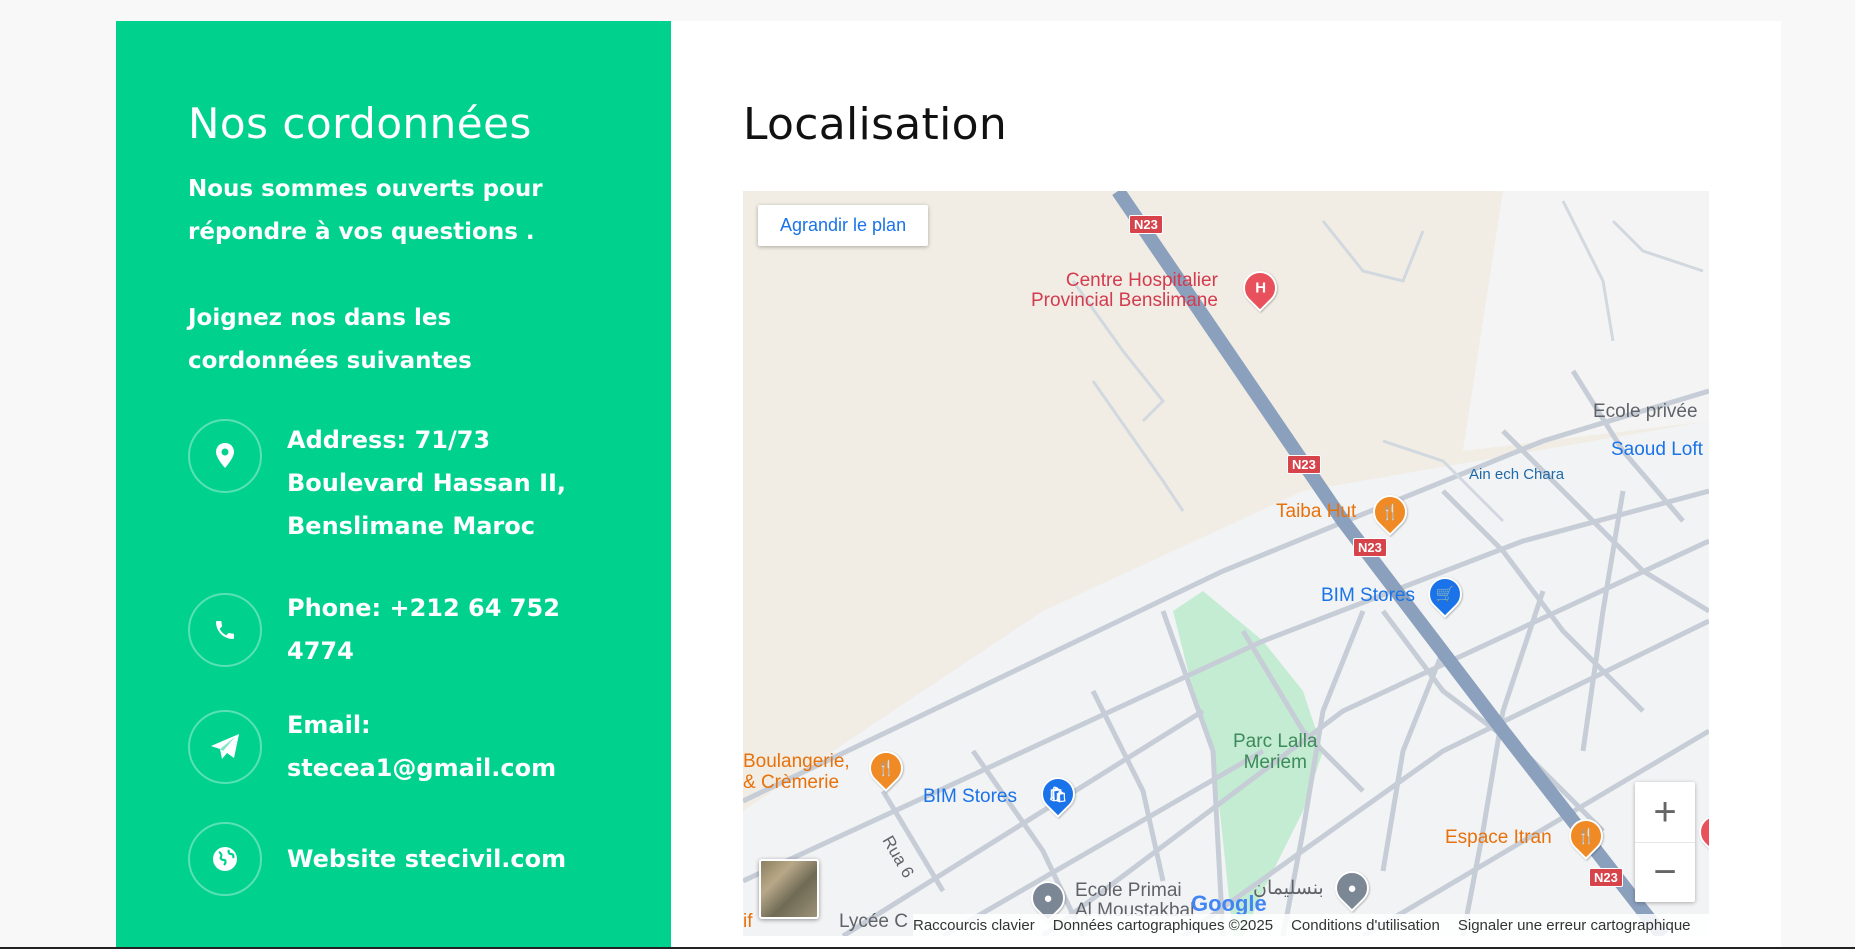  What do you see at coordinates (421, 768) in the screenshot?
I see `email-address: stecea1@gmail.com` at bounding box center [421, 768].